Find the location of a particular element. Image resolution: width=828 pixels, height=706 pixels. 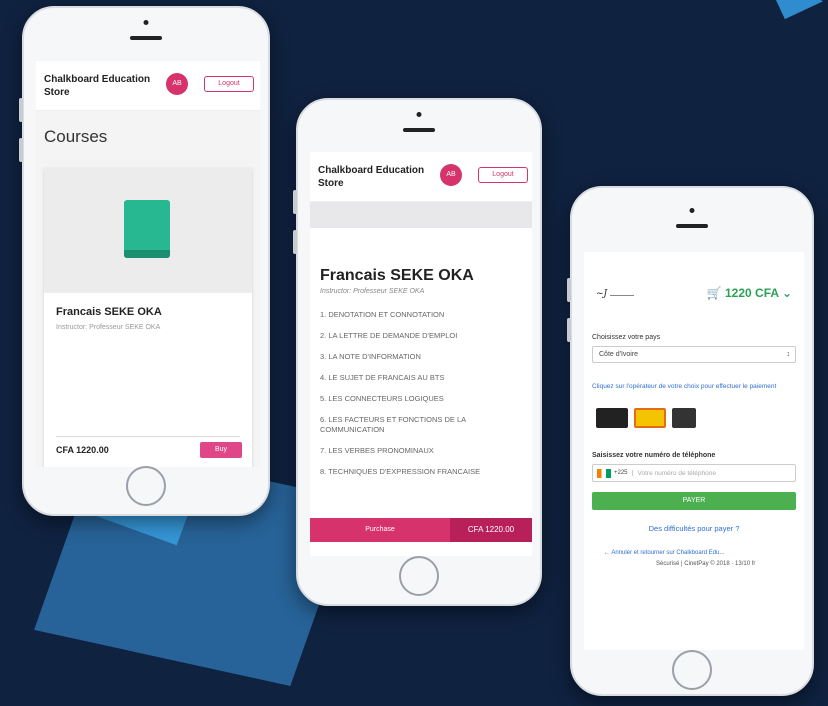

list-item: 5. LES CONNECTEURS LOGIQUES is located at coordinates (422, 399).